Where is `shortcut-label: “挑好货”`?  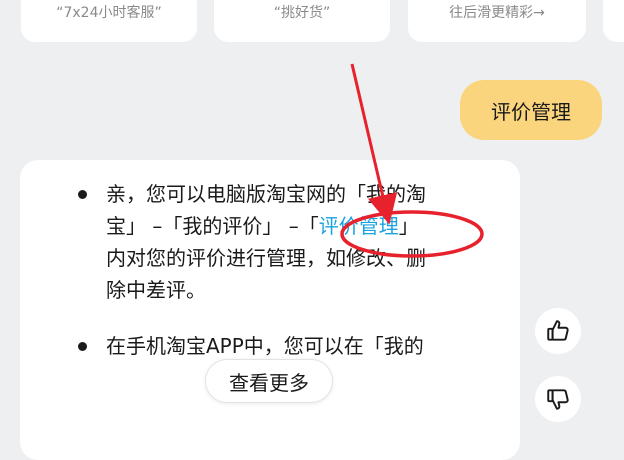 shortcut-label: “挑好货” is located at coordinates (302, 13).